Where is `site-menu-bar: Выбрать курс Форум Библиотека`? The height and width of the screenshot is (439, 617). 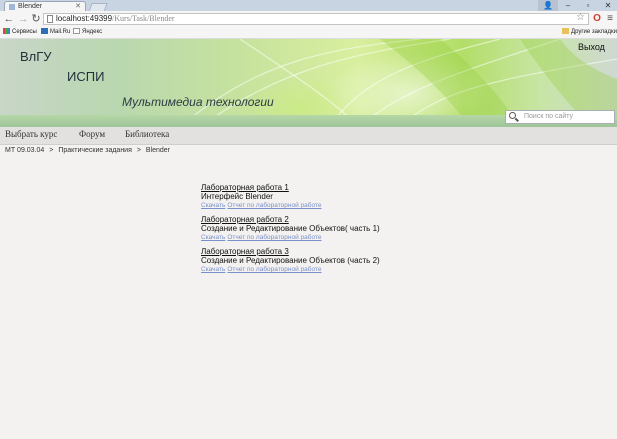
site-menu-bar: Выбрать курс Форум Библиотека is located at coordinates (308, 136).